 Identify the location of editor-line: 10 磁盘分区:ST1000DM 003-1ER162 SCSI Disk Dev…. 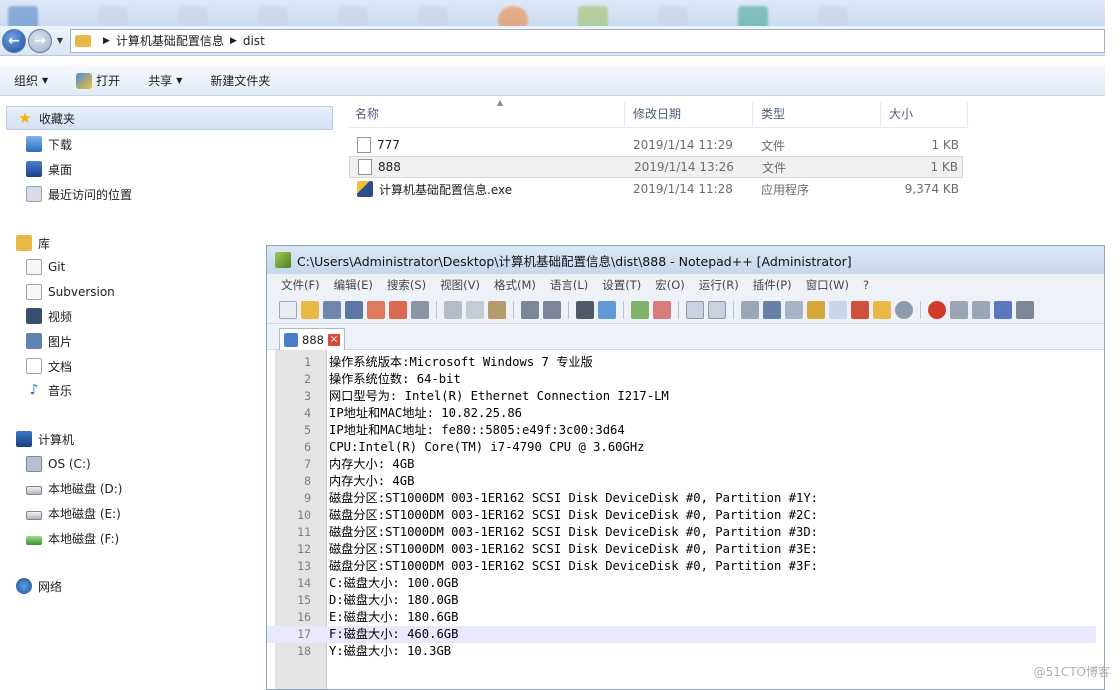
(681, 515).